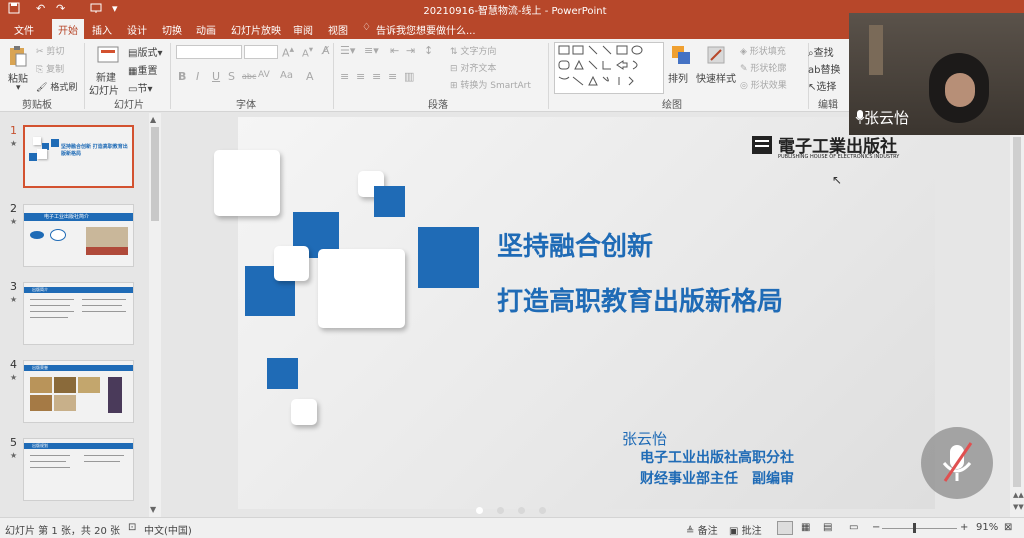 Image resolution: width=1024 pixels, height=538 pixels. I want to click on shapes-gallery, so click(609, 68).